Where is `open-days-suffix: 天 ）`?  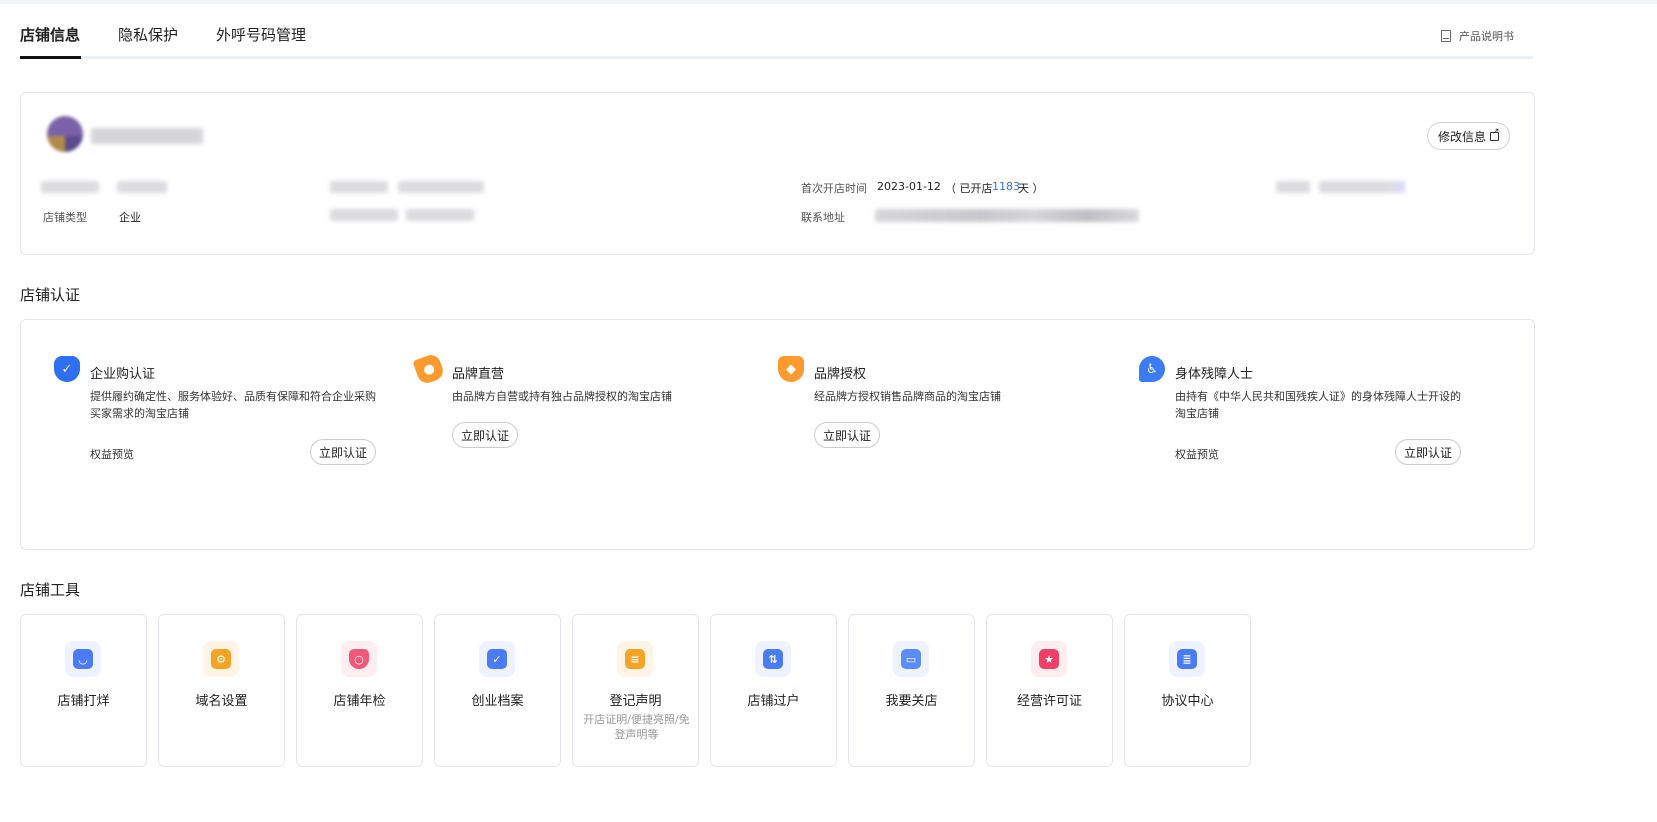 open-days-suffix: 天 ） is located at coordinates (1031, 188).